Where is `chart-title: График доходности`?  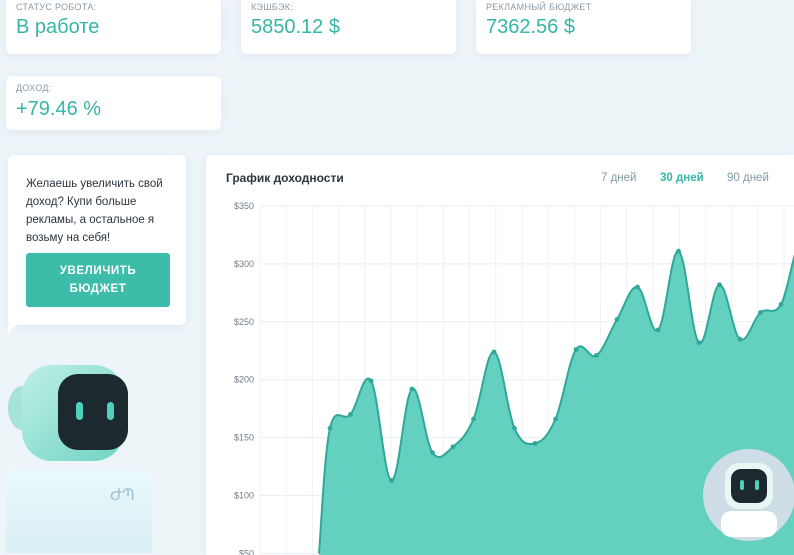
chart-title: График доходности is located at coordinates (285, 178).